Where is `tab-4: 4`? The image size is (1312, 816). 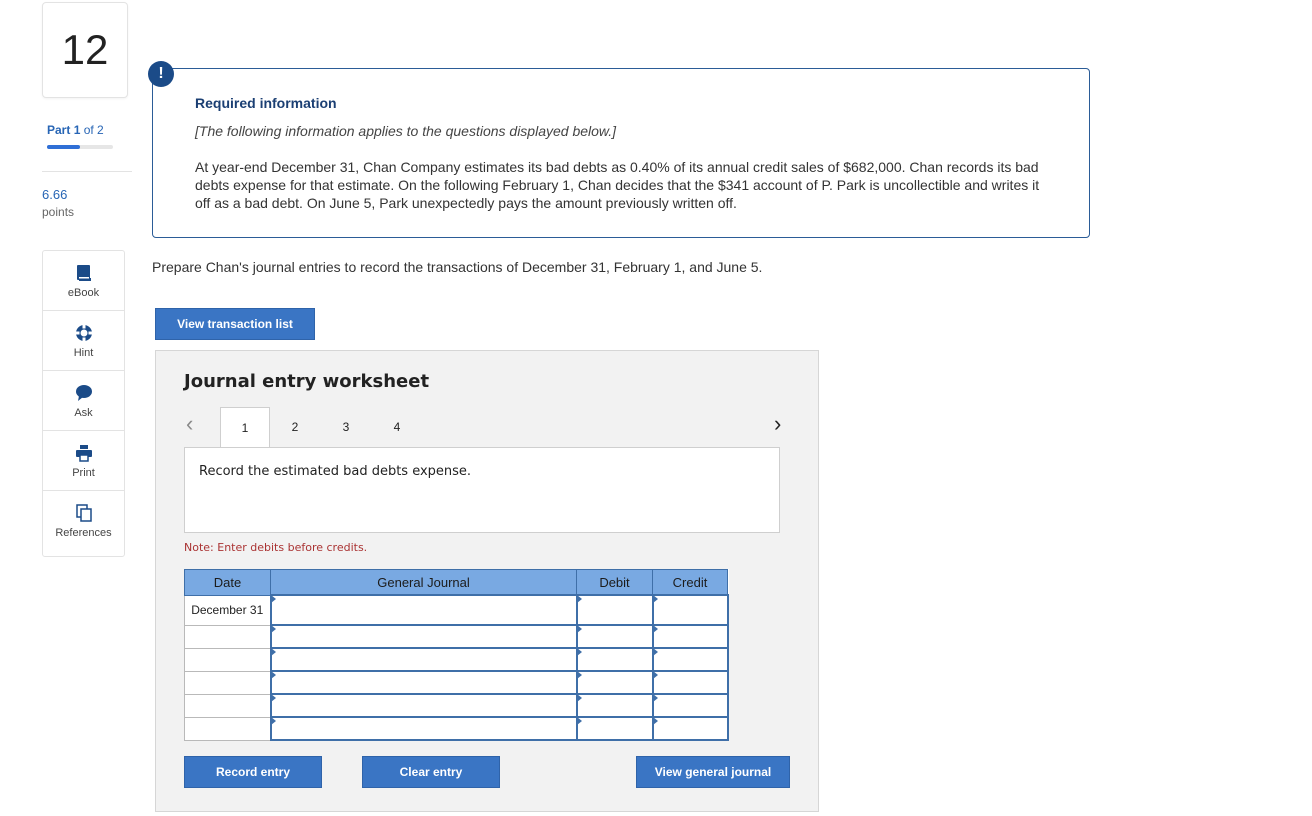 tab-4: 4 is located at coordinates (397, 427).